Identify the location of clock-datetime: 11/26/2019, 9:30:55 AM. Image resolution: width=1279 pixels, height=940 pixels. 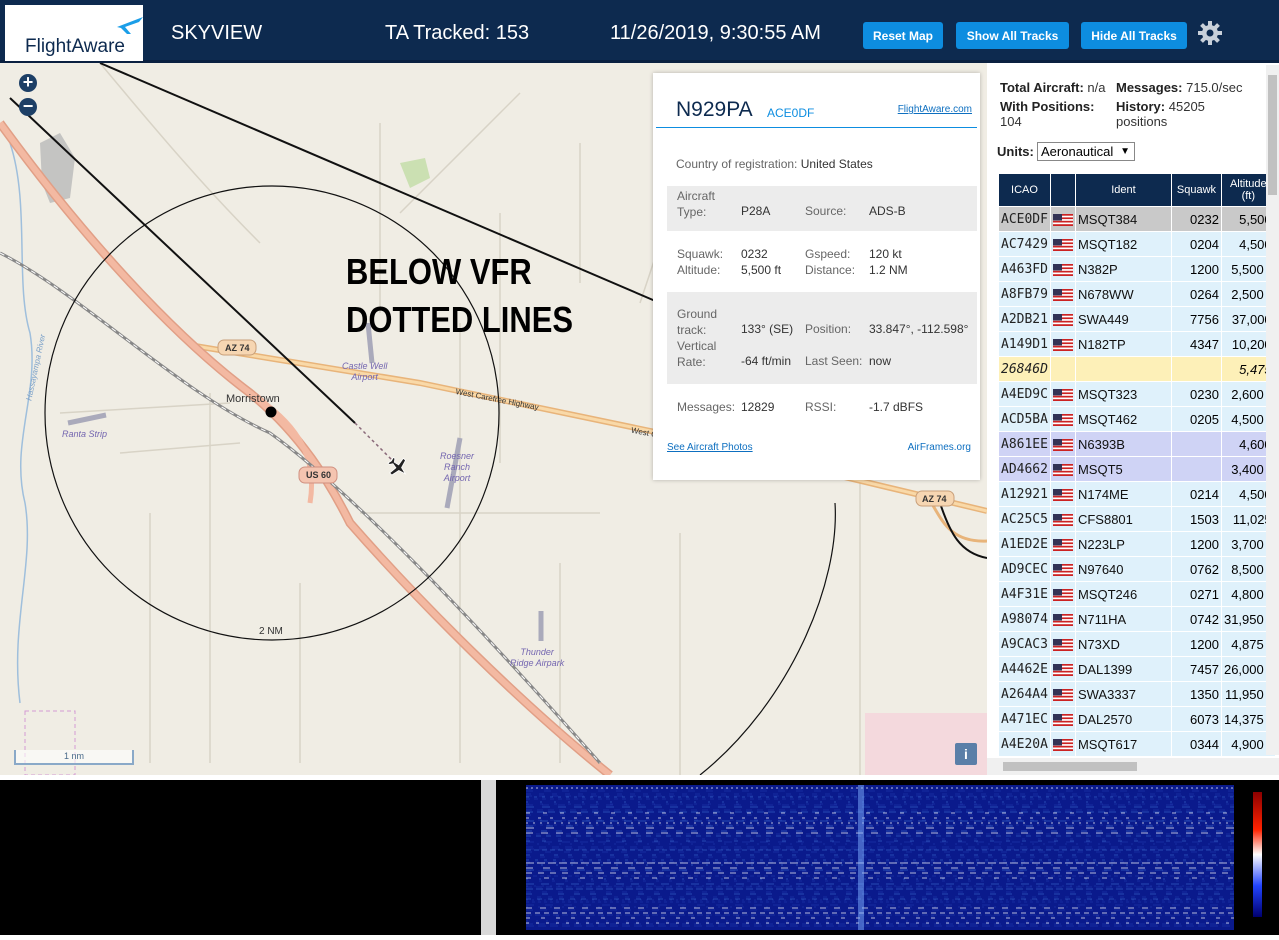
(715, 33).